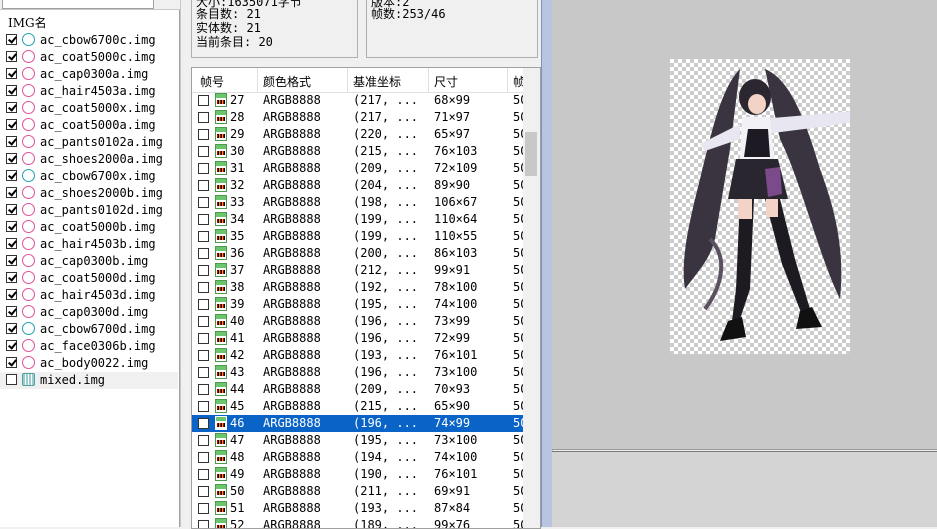 Image resolution: width=937 pixels, height=529 pixels. Describe the element at coordinates (89, 159) in the screenshot. I see `img-list-item: ac_shoes2000a.img` at that location.